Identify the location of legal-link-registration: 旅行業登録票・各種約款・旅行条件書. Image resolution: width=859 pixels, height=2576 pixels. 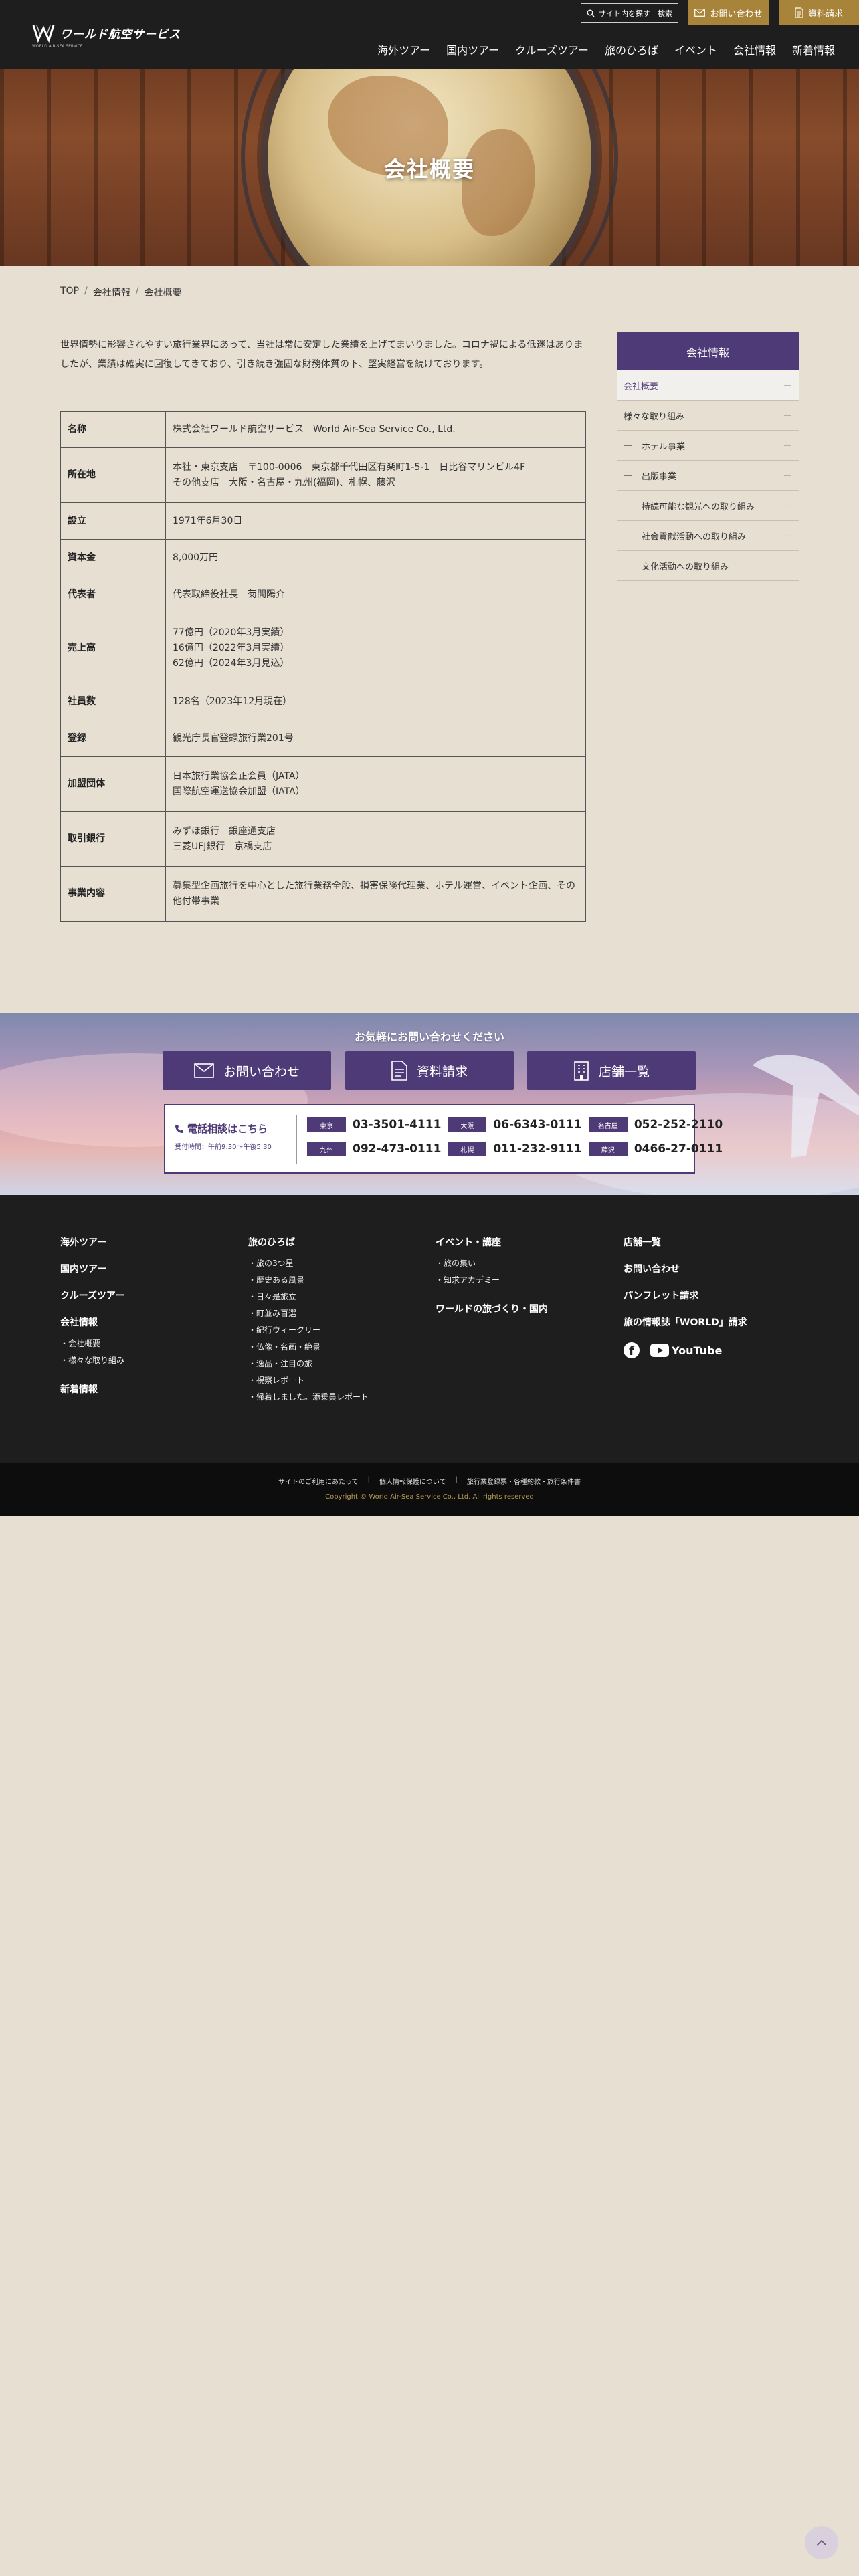
(524, 1481).